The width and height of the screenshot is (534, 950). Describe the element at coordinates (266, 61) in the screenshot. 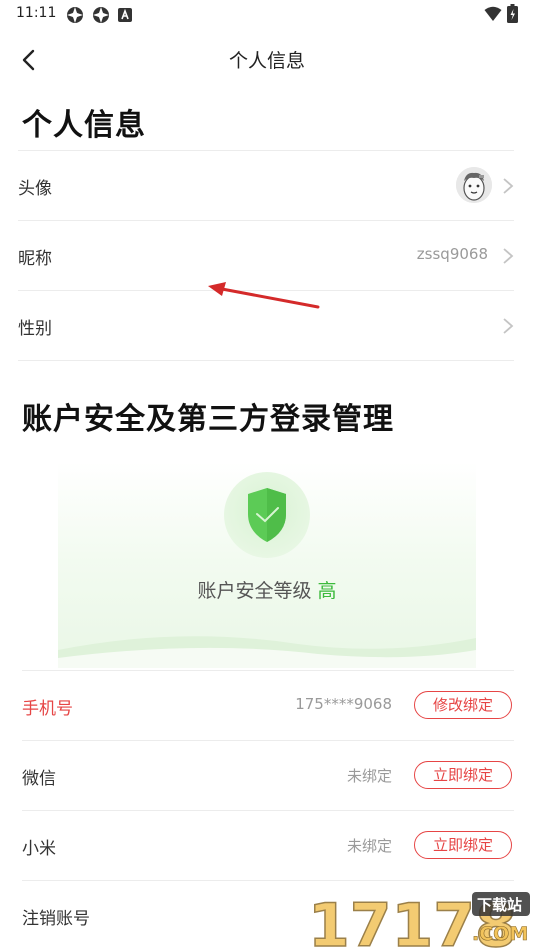

I see `nav-title: 个人信息` at that location.